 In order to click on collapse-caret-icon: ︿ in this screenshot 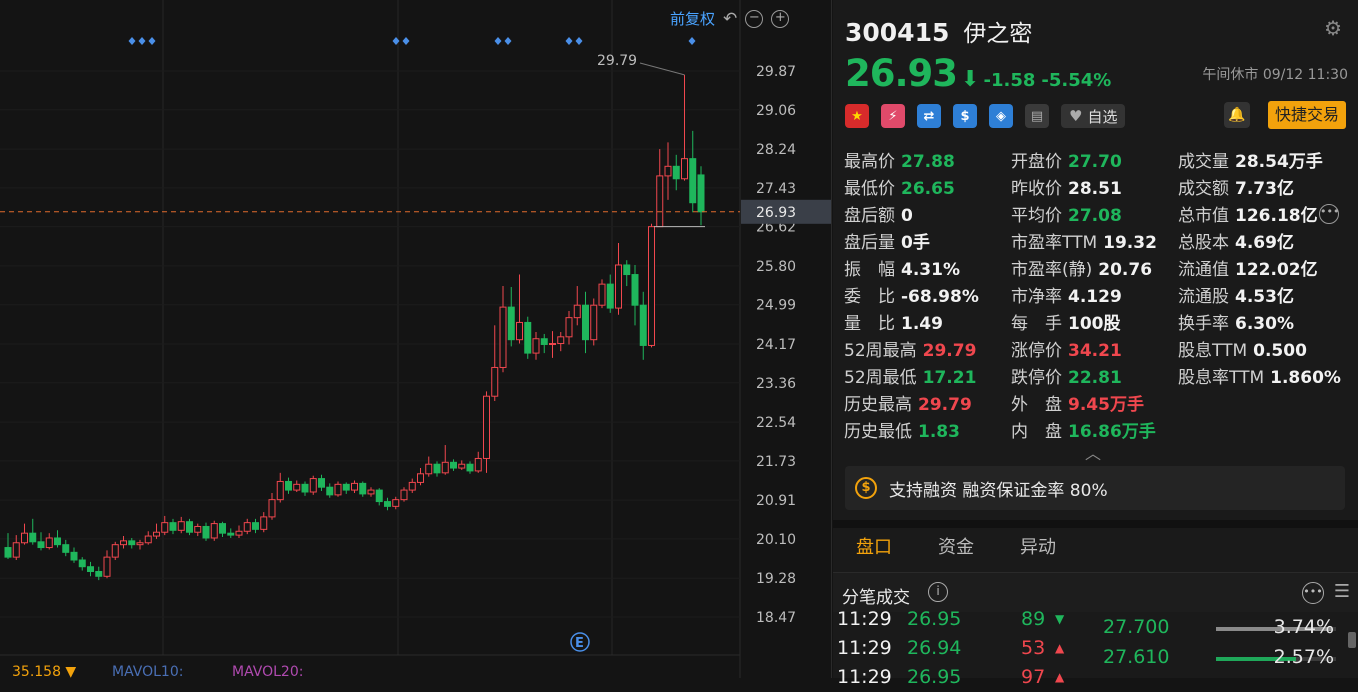, I will do `click(1093, 452)`.